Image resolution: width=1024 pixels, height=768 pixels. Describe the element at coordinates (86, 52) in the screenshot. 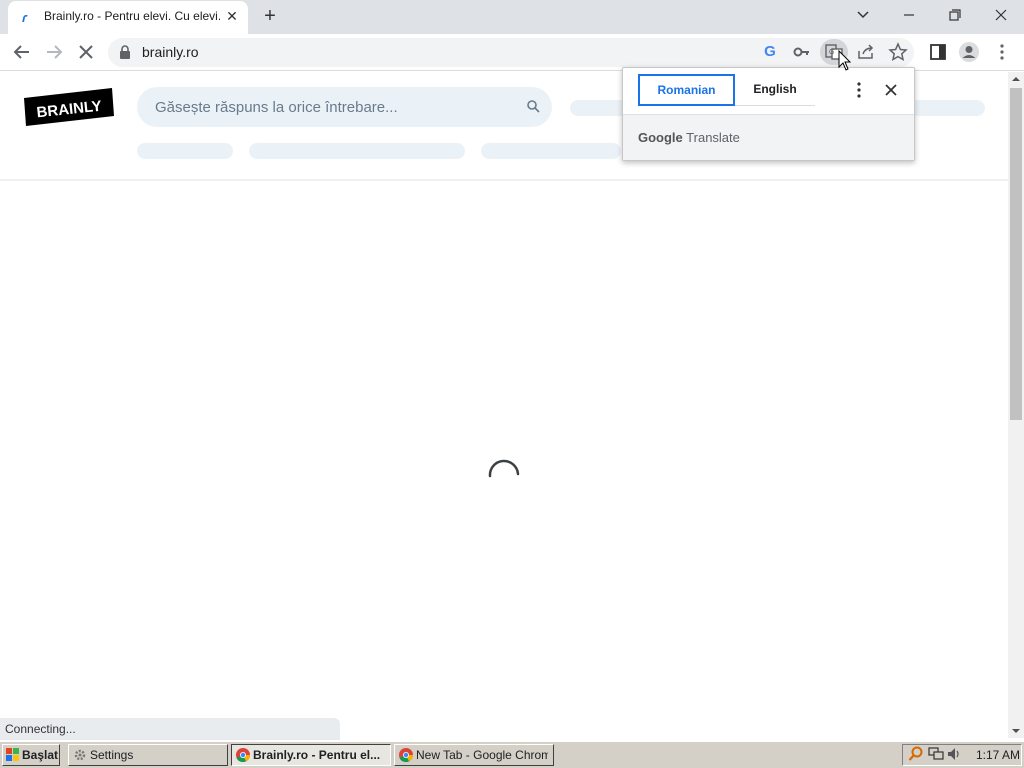

I see `stop-icon` at that location.